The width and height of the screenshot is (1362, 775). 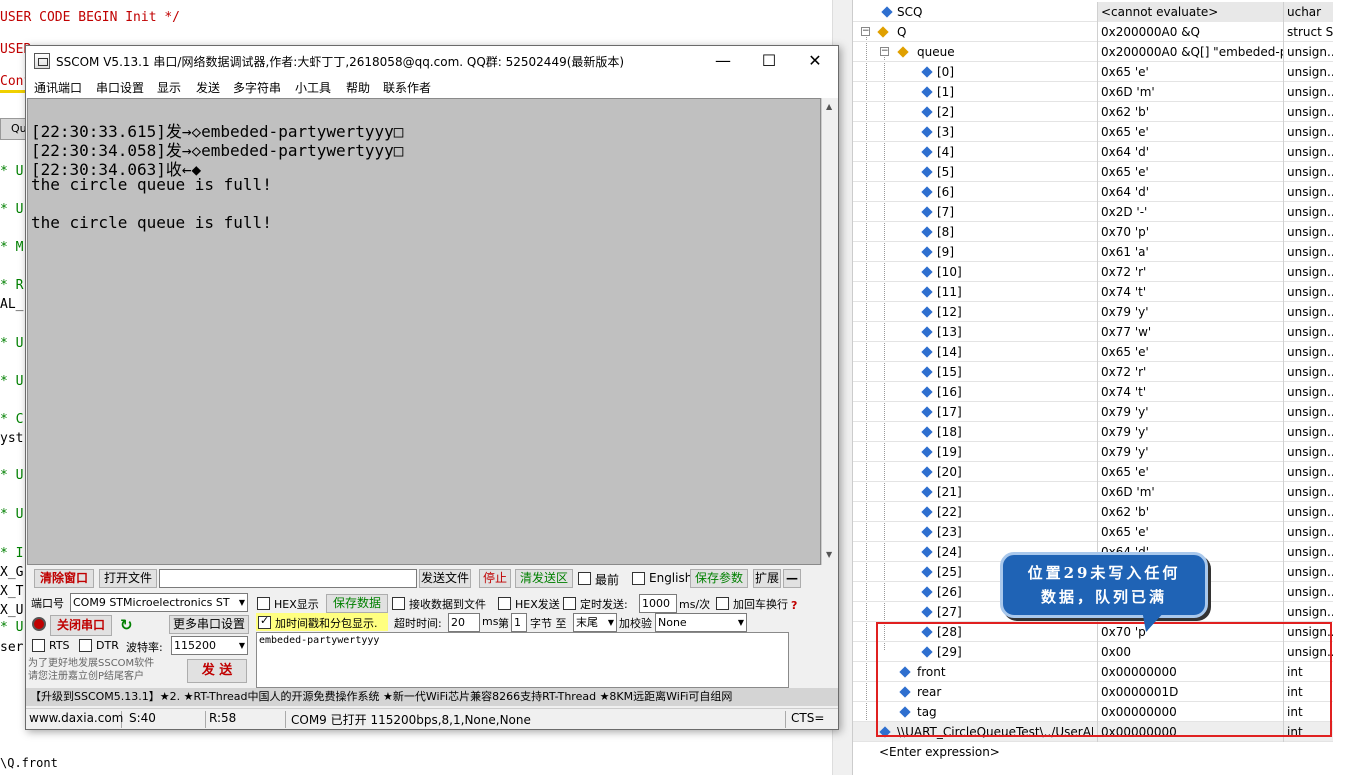 What do you see at coordinates (939, 752) in the screenshot?
I see `enter-expression-label: <Enter expression>` at bounding box center [939, 752].